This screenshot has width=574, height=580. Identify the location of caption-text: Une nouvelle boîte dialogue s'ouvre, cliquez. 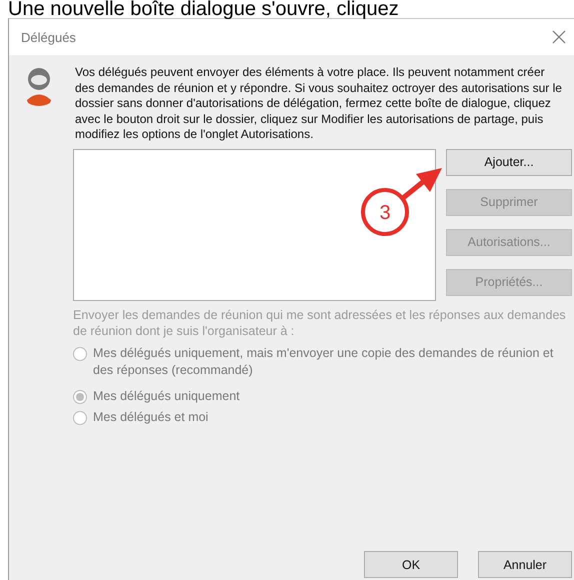
(203, 9).